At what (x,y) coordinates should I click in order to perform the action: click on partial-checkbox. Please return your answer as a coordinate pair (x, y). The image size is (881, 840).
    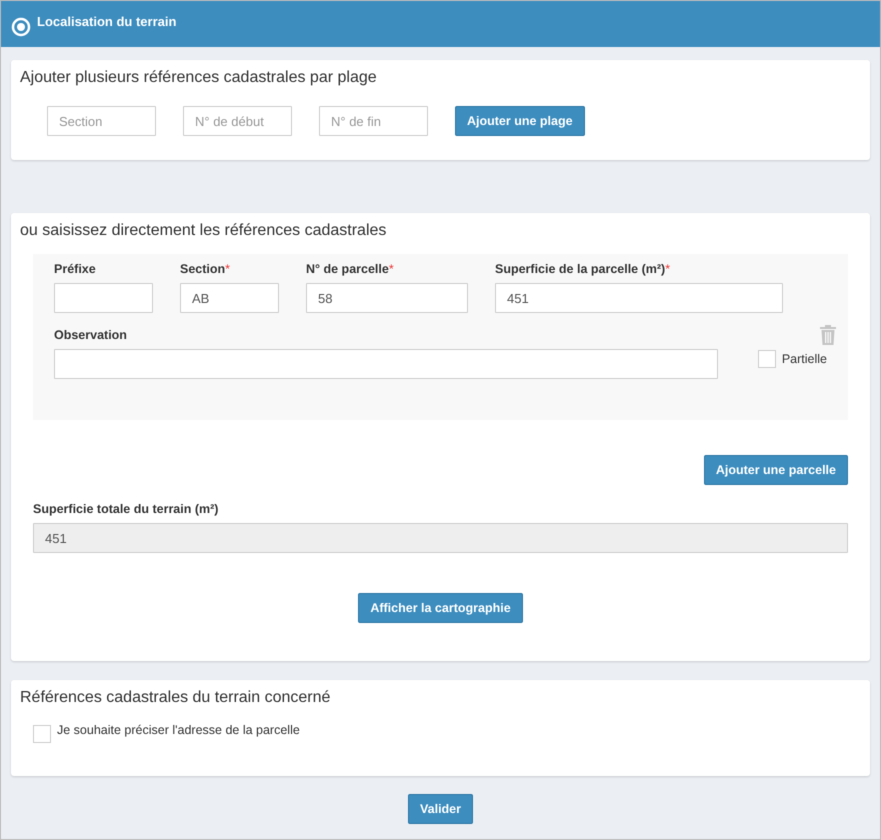
    Looking at the image, I should click on (767, 359).